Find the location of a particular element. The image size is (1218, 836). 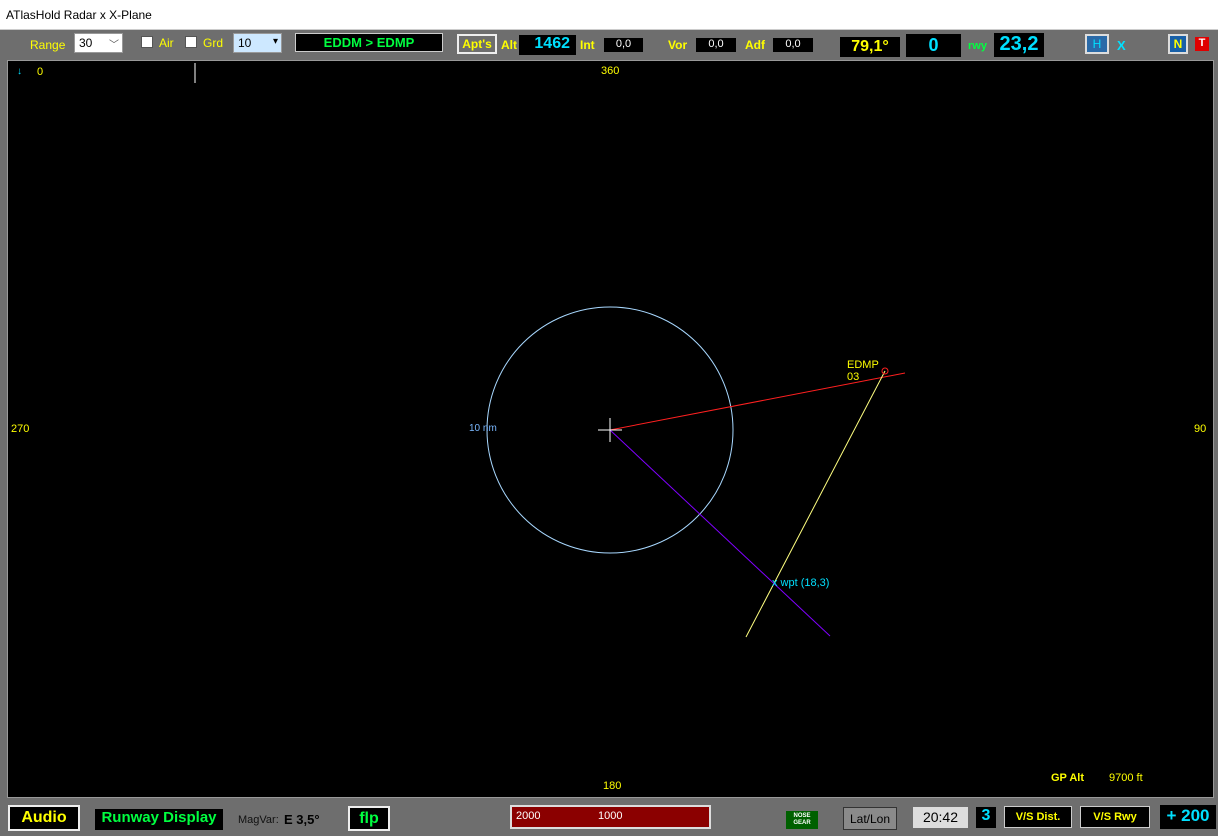

vs-value-display: + 200 is located at coordinates (1188, 817).